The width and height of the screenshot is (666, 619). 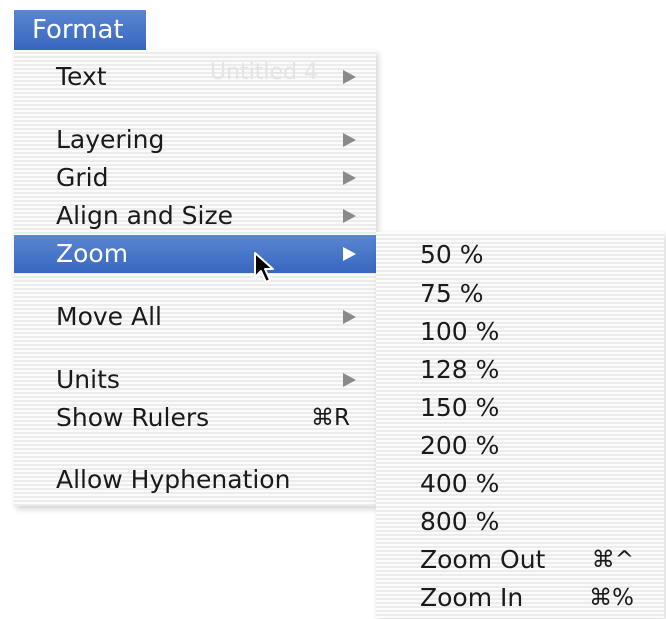 I want to click on menu-item-label: Show Rulers, so click(x=133, y=417).